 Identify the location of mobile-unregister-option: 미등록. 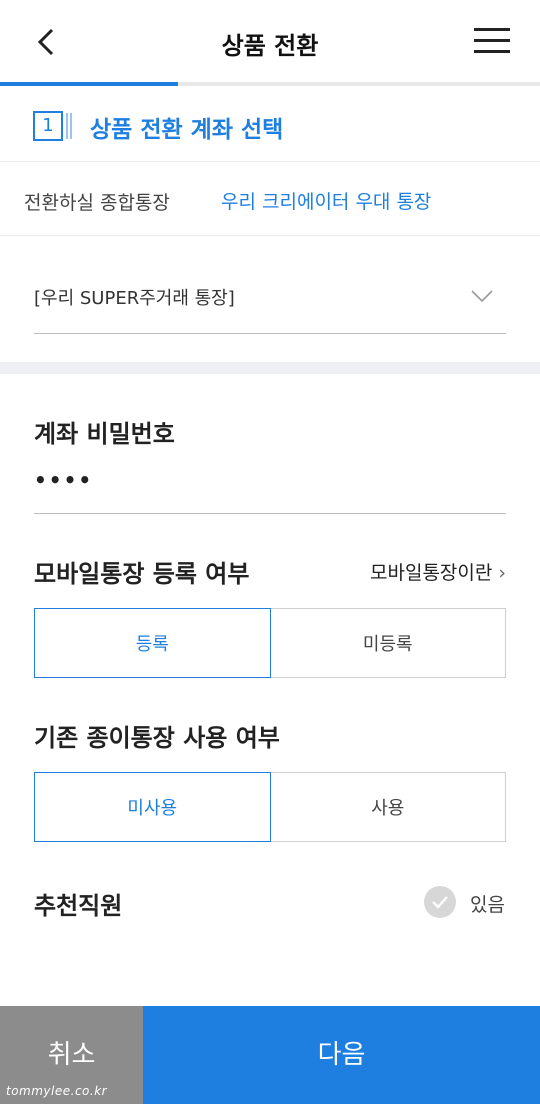
(388, 643).